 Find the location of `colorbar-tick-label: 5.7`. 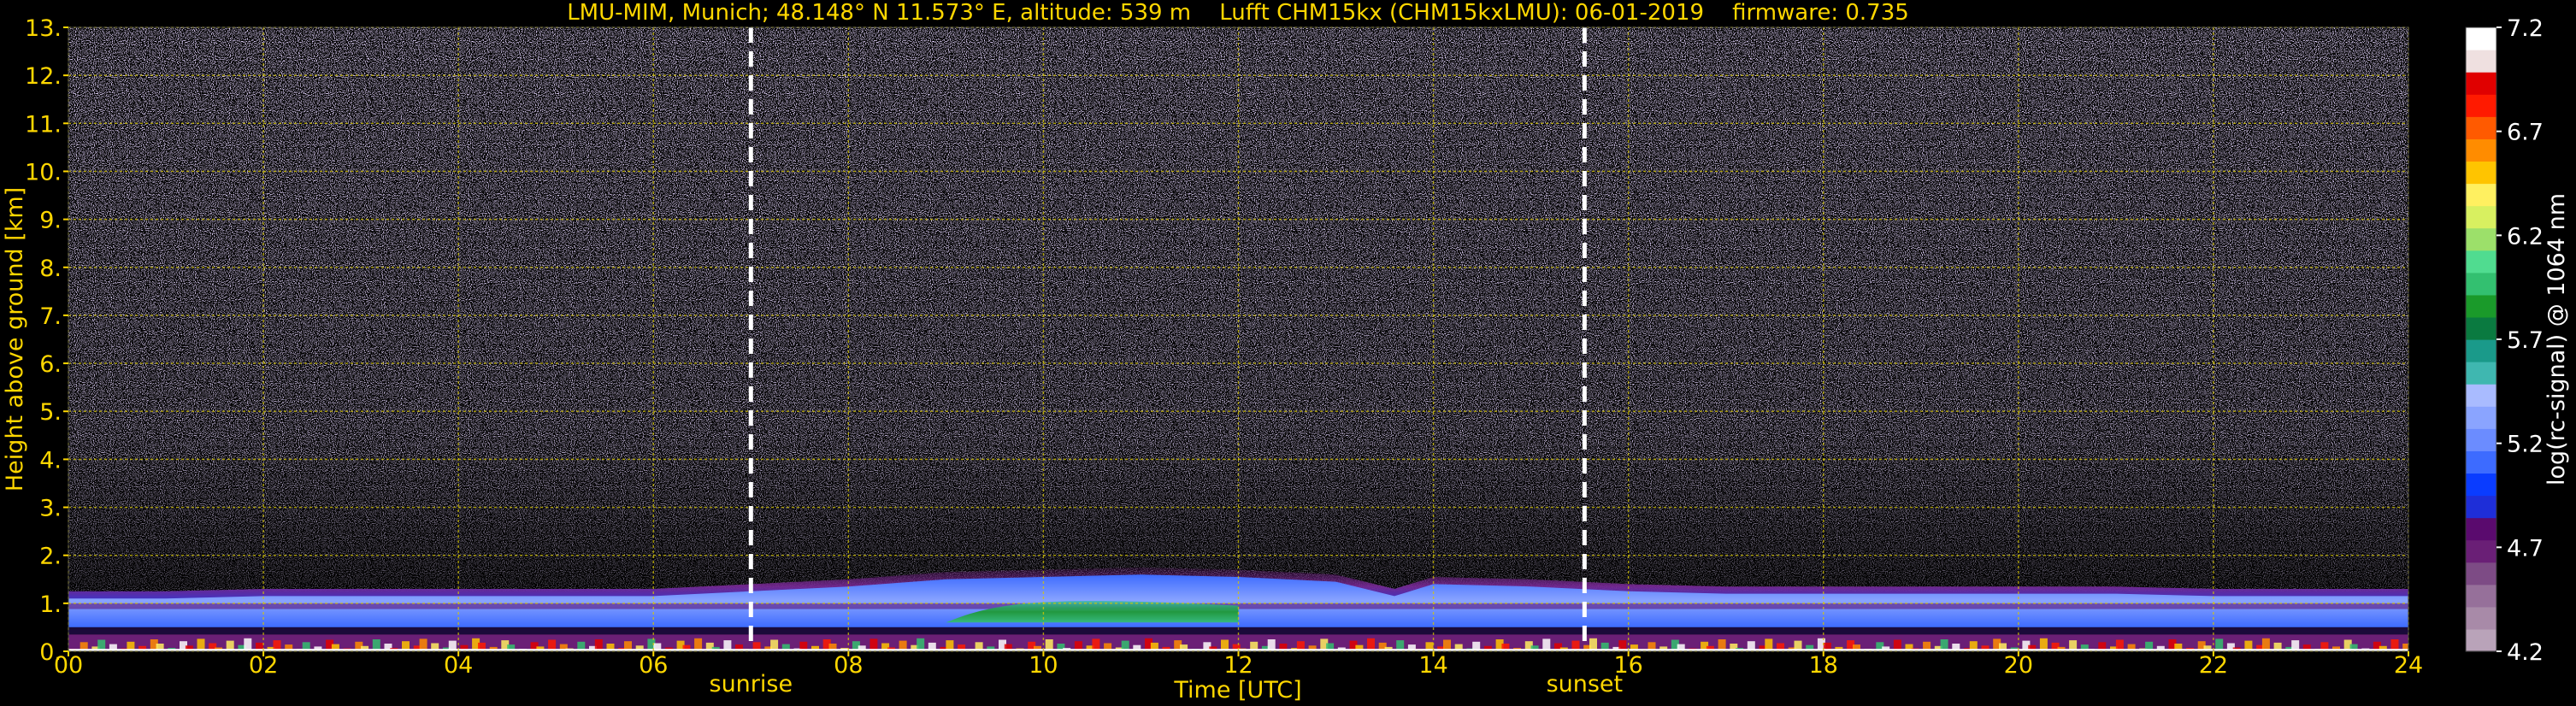

colorbar-tick-label: 5.7 is located at coordinates (2525, 340).